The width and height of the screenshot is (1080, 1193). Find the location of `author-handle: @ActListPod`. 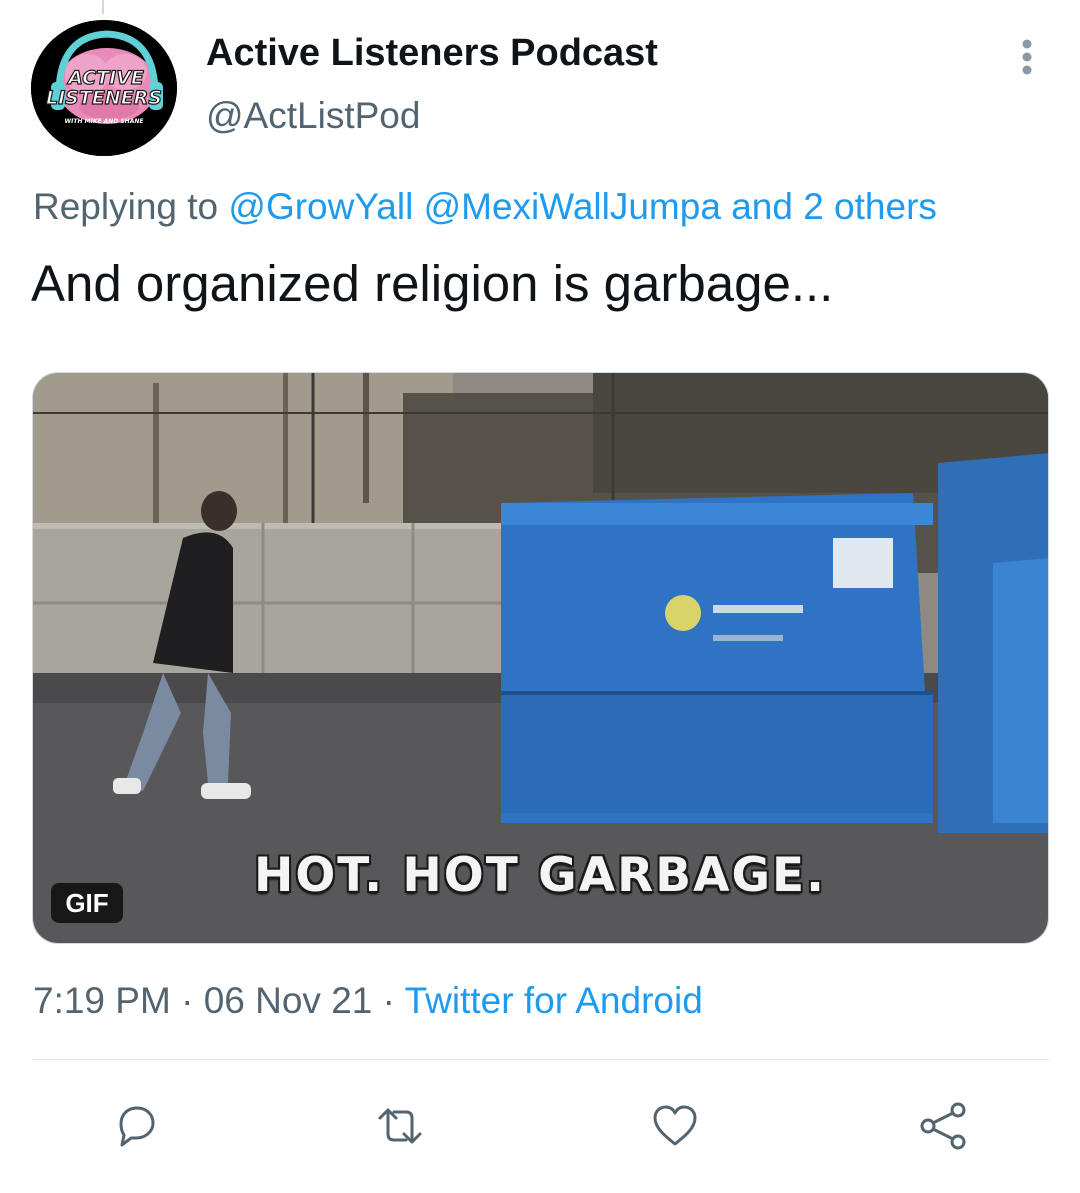

author-handle: @ActListPod is located at coordinates (313, 116).